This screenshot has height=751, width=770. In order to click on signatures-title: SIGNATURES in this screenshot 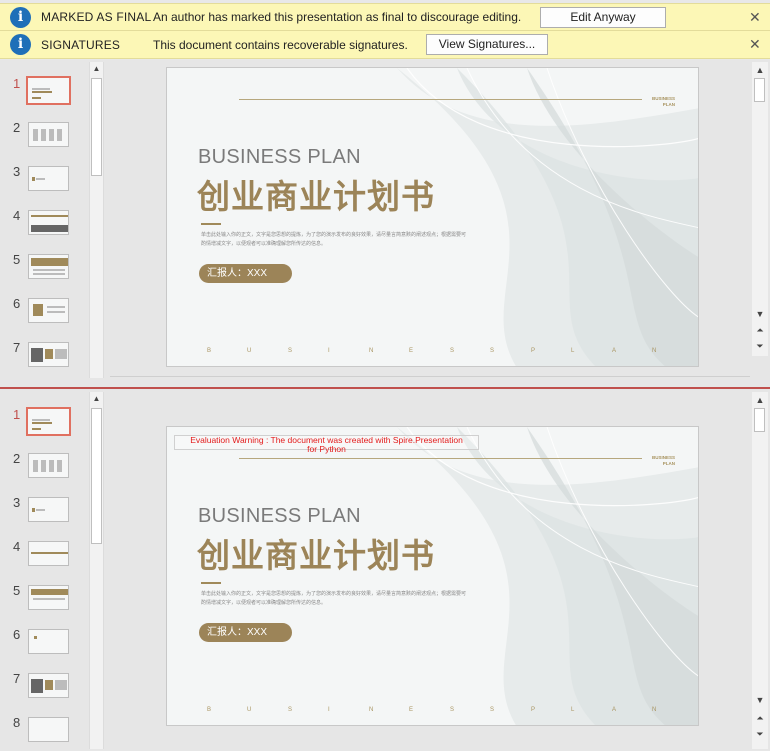, I will do `click(81, 44)`.